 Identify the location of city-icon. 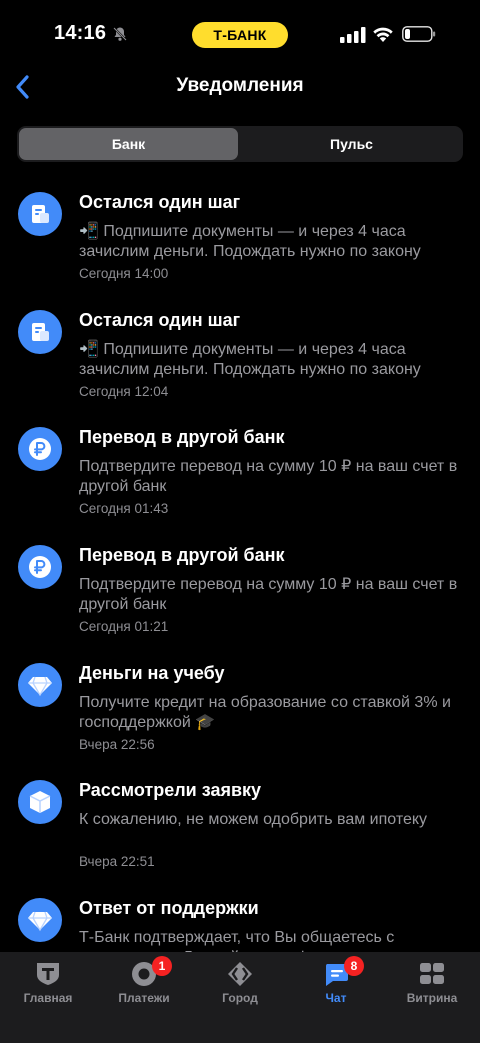
(240, 974).